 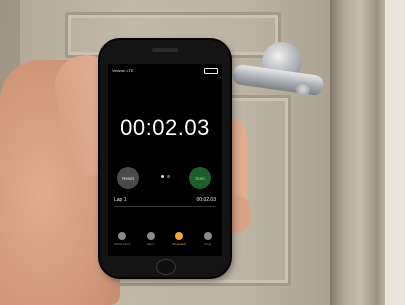 What do you see at coordinates (200, 178) in the screenshot?
I see `start-button: Start` at bounding box center [200, 178].